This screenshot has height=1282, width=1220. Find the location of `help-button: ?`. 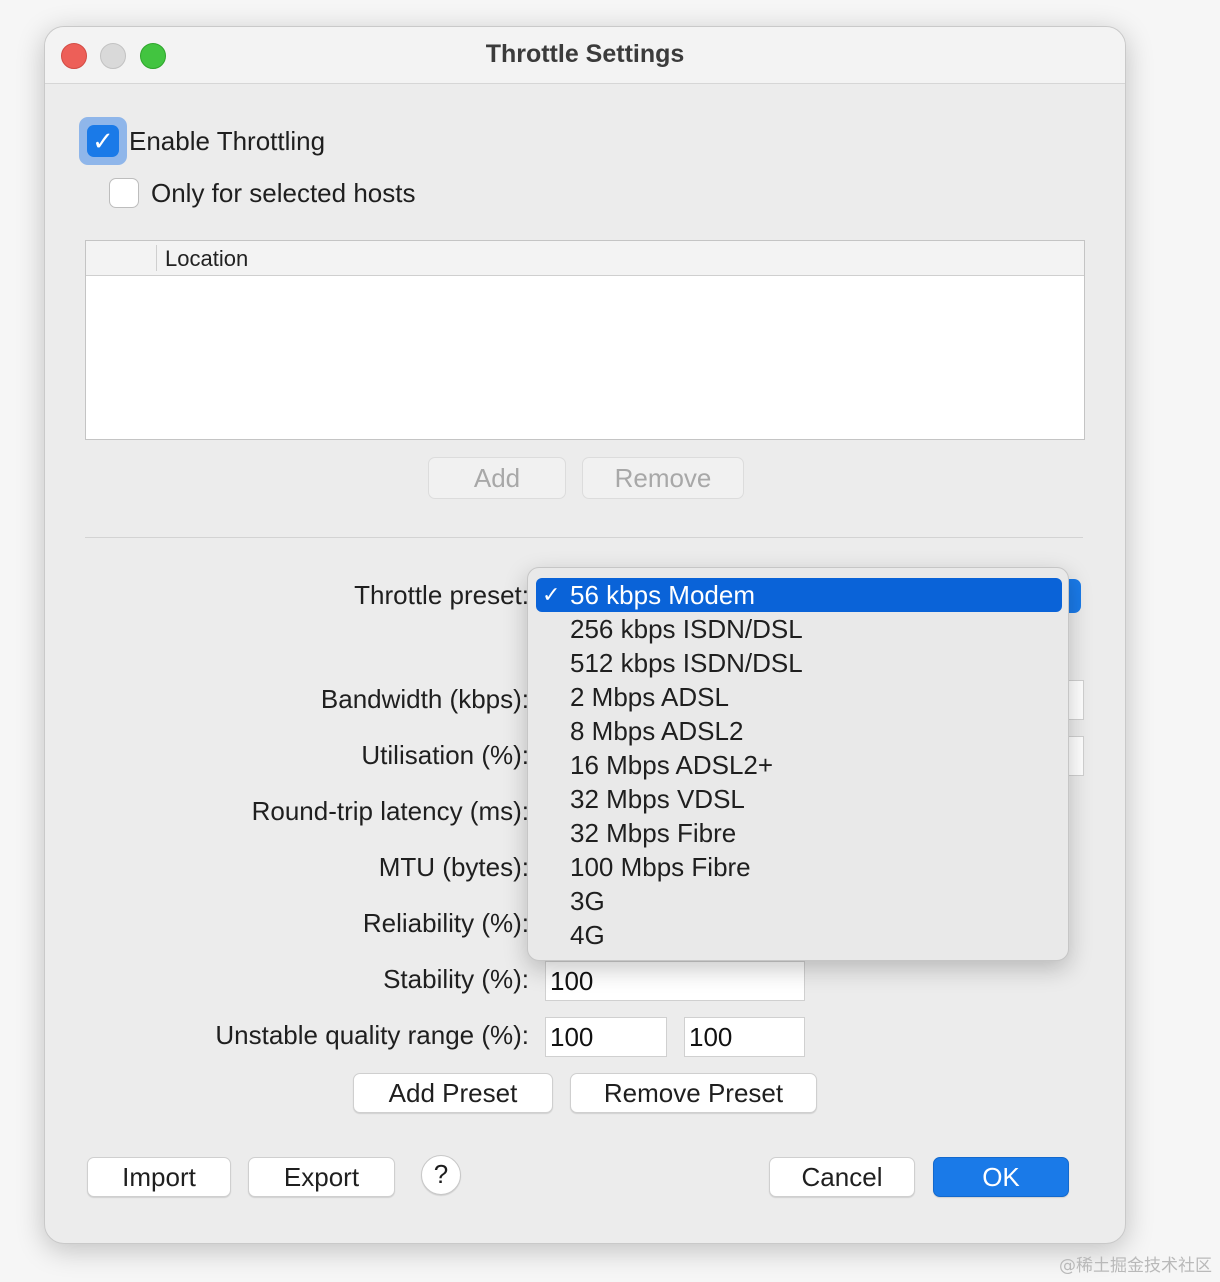

help-button: ? is located at coordinates (441, 1175).